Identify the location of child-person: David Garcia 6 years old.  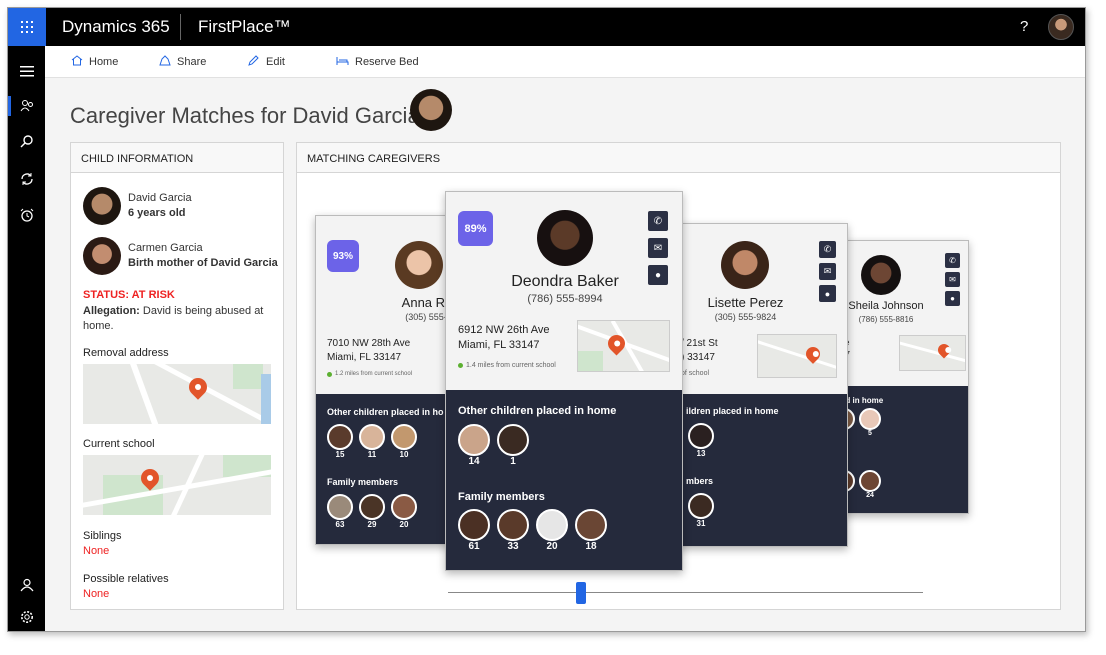
(137, 206).